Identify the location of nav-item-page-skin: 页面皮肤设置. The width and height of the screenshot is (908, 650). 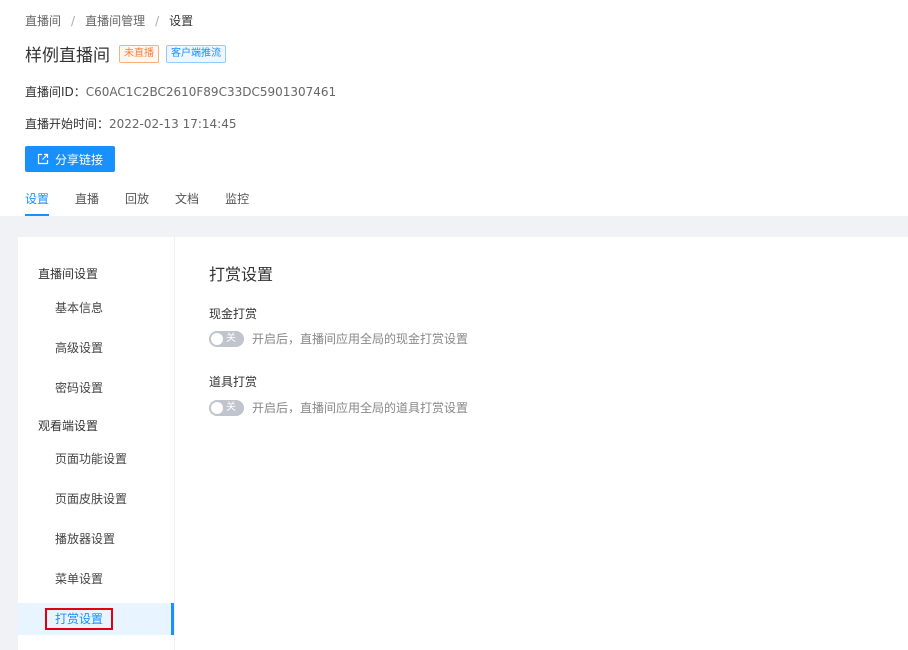
(96, 499).